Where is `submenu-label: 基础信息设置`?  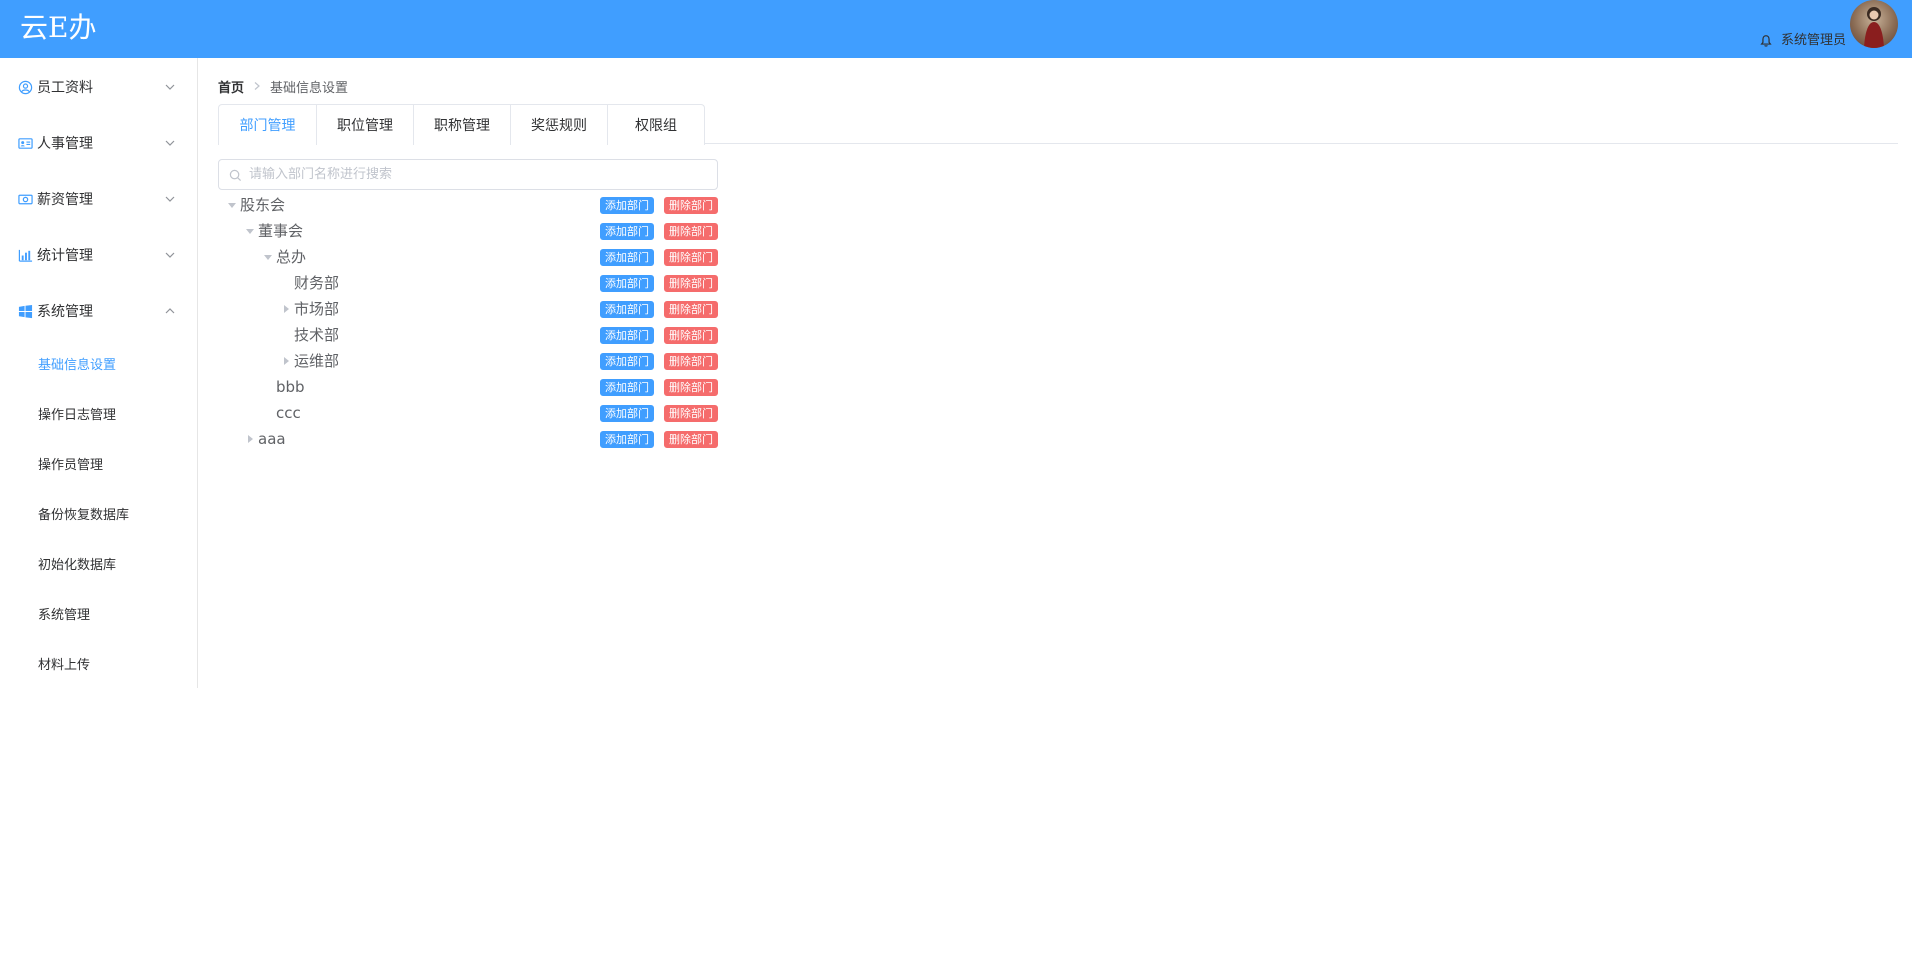
submenu-label: 基础信息设置 is located at coordinates (77, 365).